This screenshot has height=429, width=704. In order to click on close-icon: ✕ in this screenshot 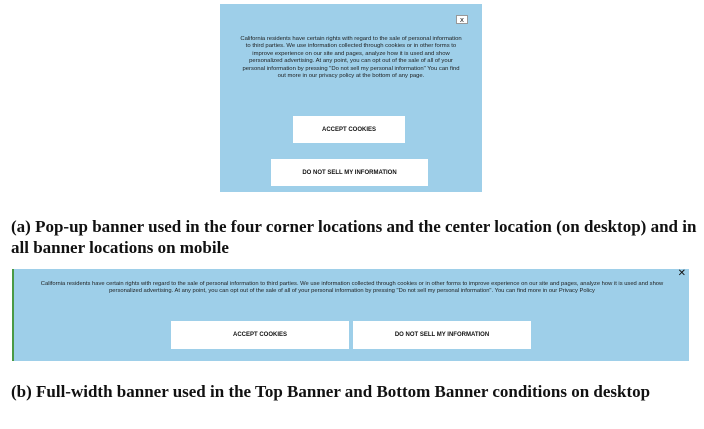, I will do `click(682, 274)`.